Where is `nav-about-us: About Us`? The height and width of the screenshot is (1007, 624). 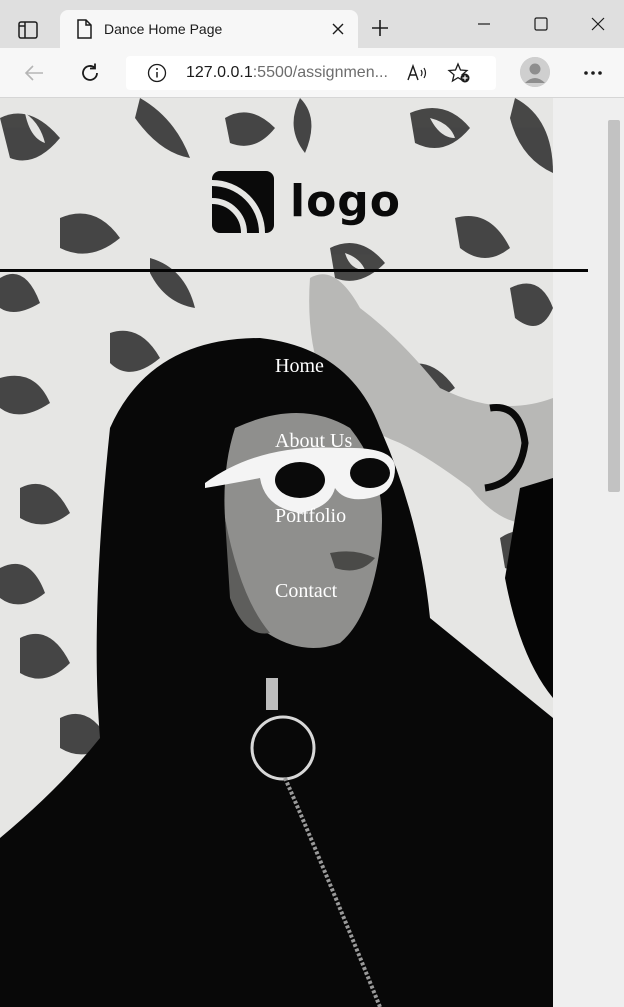
nav-about-us: About Us is located at coordinates (313, 466).